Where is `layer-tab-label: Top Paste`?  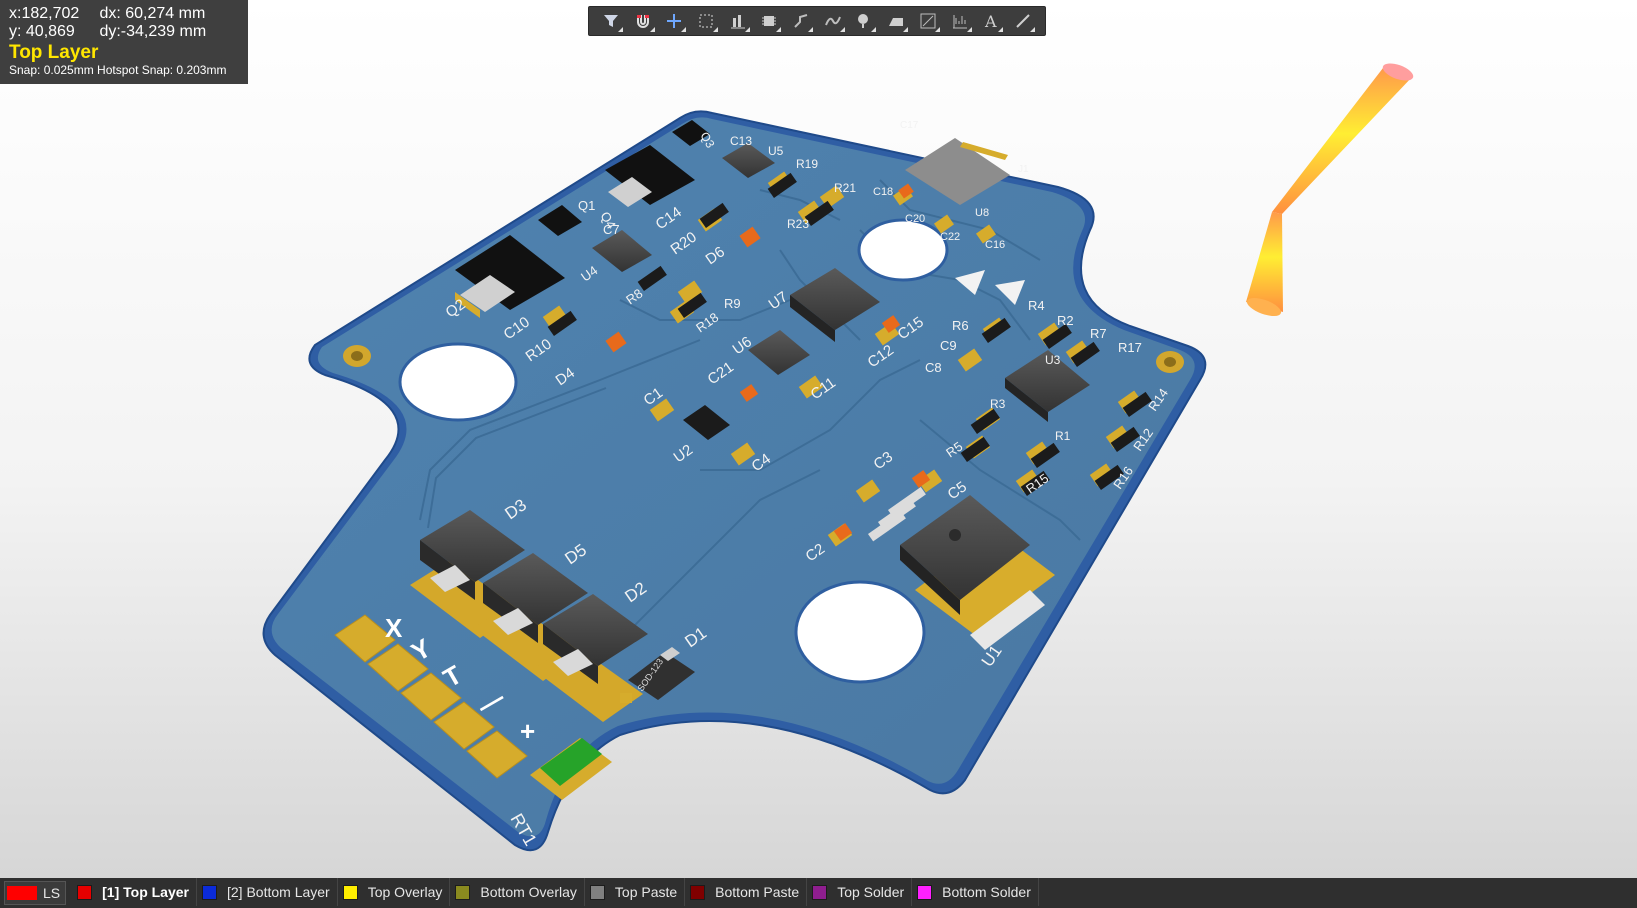 layer-tab-label: Top Paste is located at coordinates (646, 892).